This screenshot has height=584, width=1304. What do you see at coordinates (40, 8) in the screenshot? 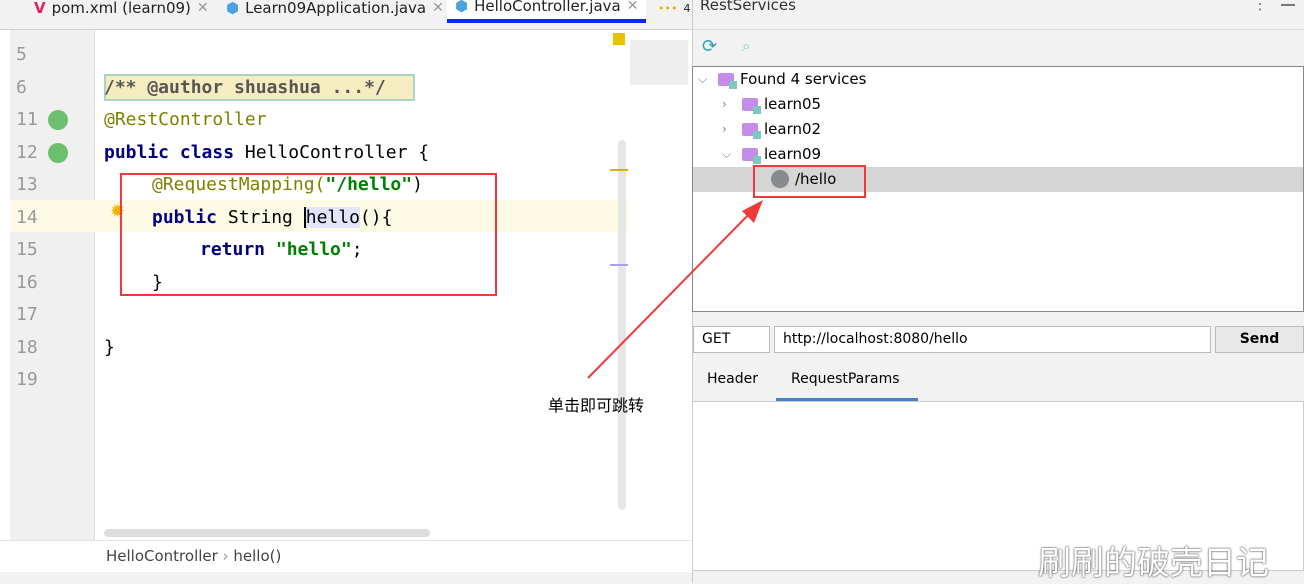
I see `maven-icon: V` at bounding box center [40, 8].